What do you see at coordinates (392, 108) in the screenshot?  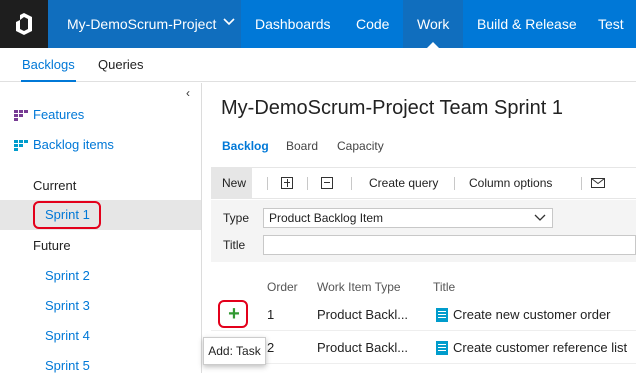 I see `page-title: My-DemoScrum-Project Team Sprint 1` at bounding box center [392, 108].